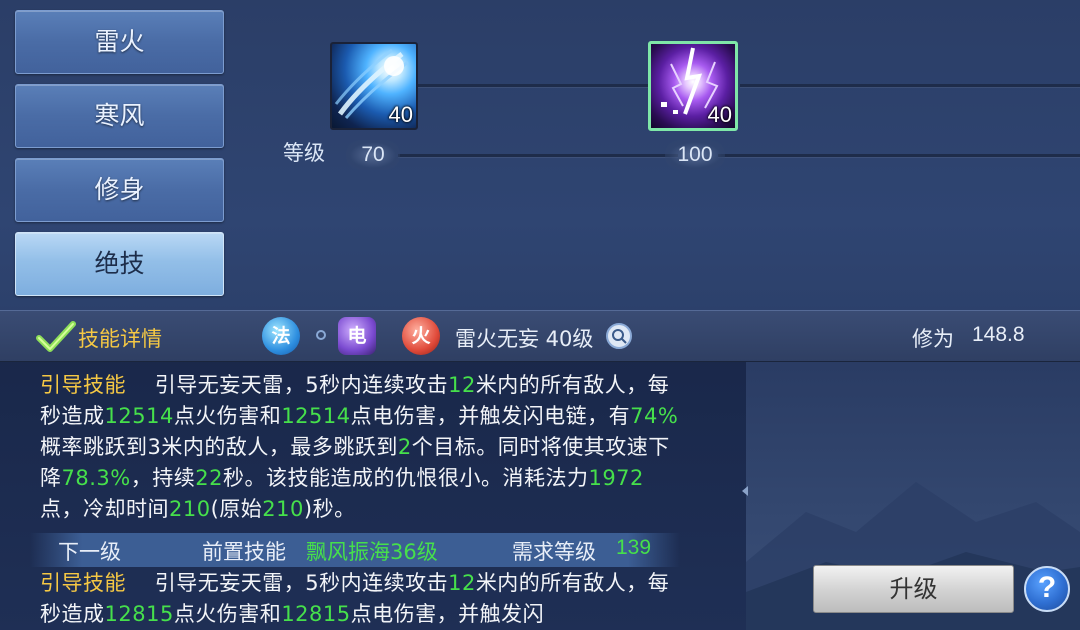 This screenshot has height=630, width=1080. What do you see at coordinates (372, 552) in the screenshot?
I see `prerequisite-value: 飘风振海36级` at bounding box center [372, 552].